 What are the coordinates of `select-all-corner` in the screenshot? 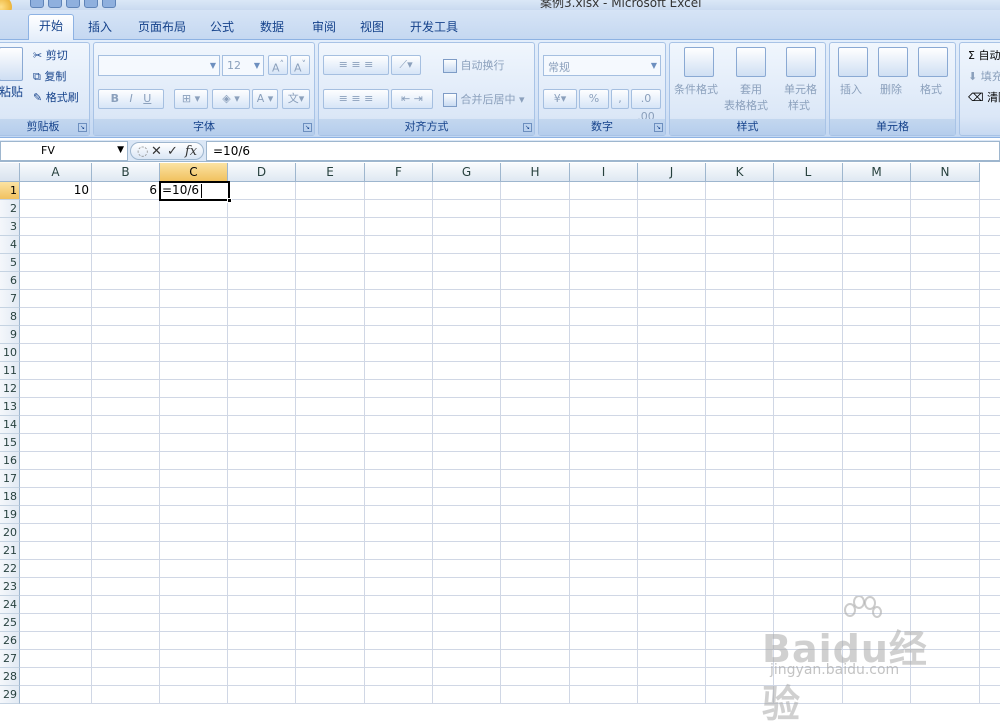 It's located at (10, 172).